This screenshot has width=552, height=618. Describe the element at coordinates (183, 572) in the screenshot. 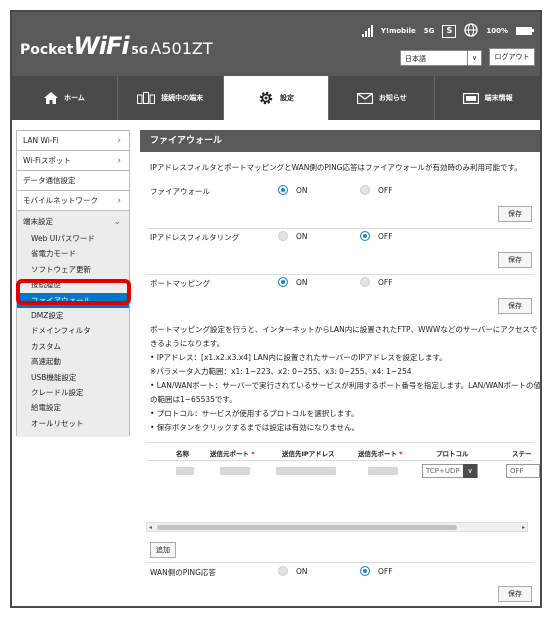

I see `wan-ping-label: WAN側のPING応答` at that location.